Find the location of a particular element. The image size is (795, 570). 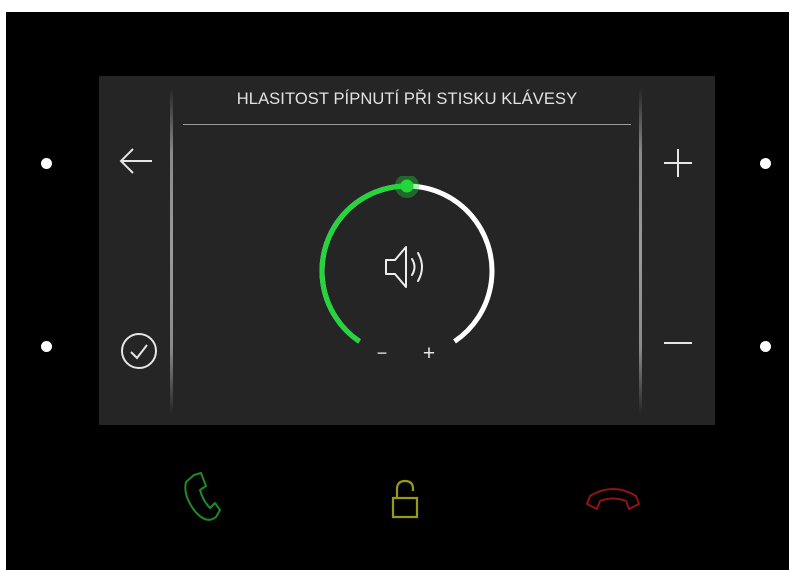

right-lower-side-button is located at coordinates (765, 346).